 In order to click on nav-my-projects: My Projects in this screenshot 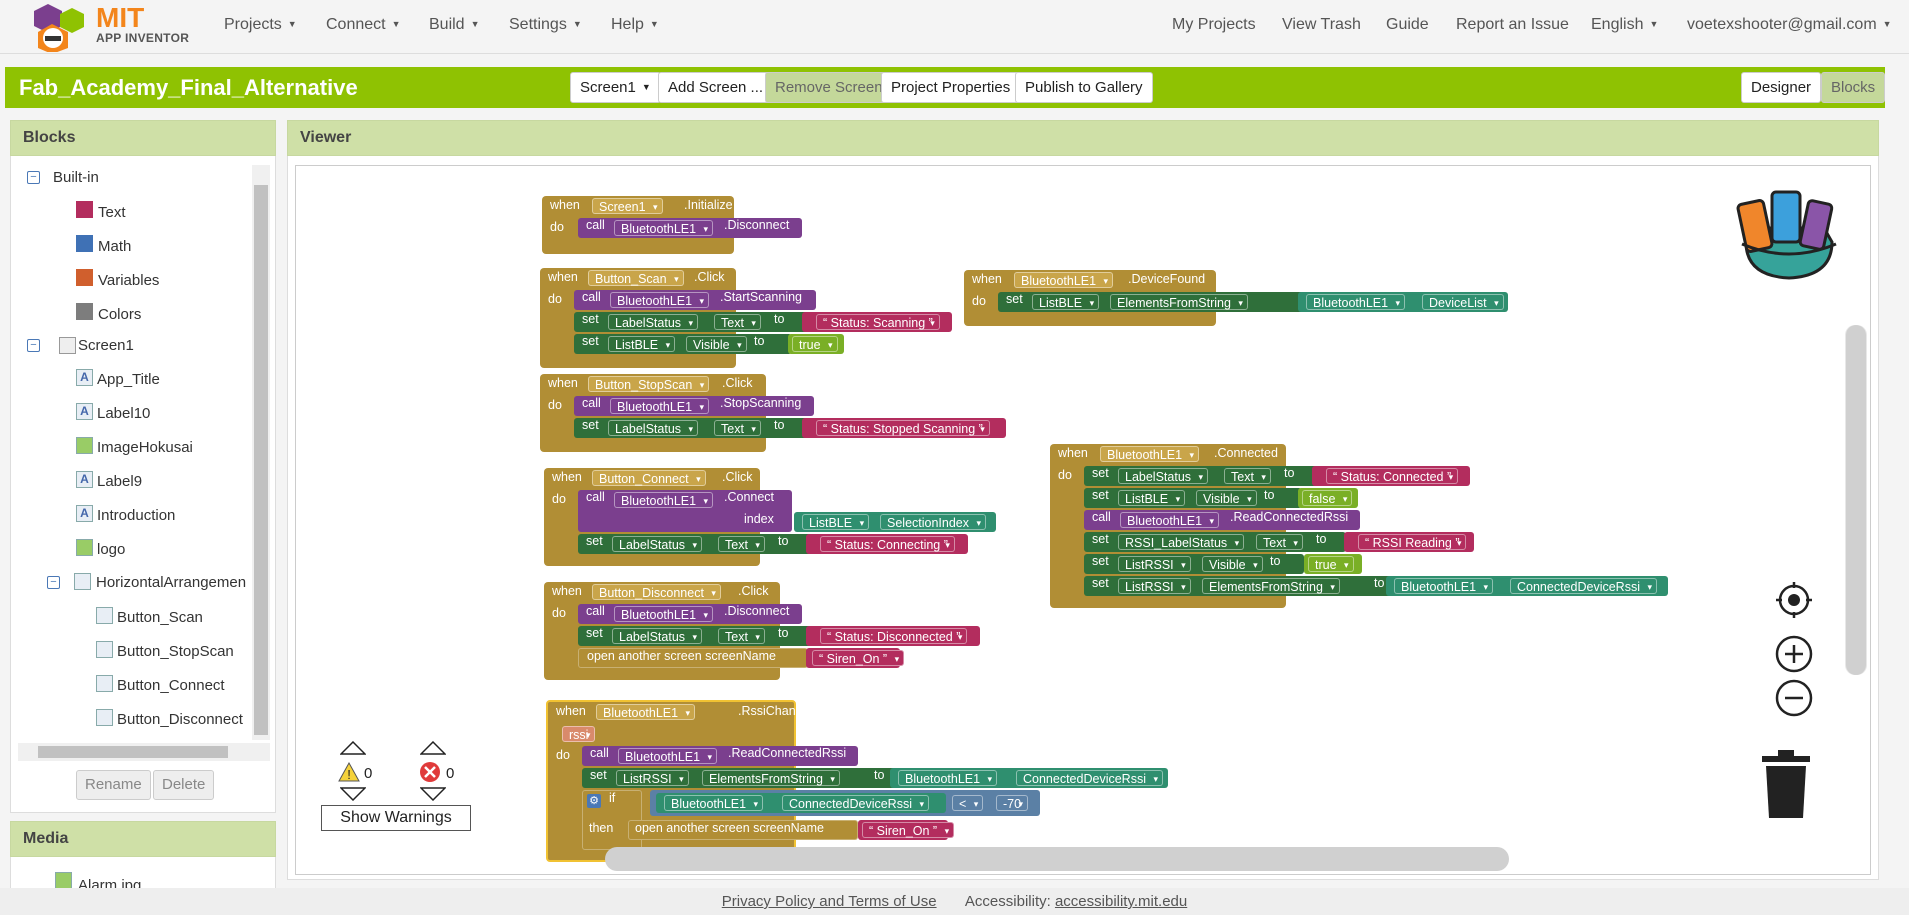, I will do `click(1214, 25)`.